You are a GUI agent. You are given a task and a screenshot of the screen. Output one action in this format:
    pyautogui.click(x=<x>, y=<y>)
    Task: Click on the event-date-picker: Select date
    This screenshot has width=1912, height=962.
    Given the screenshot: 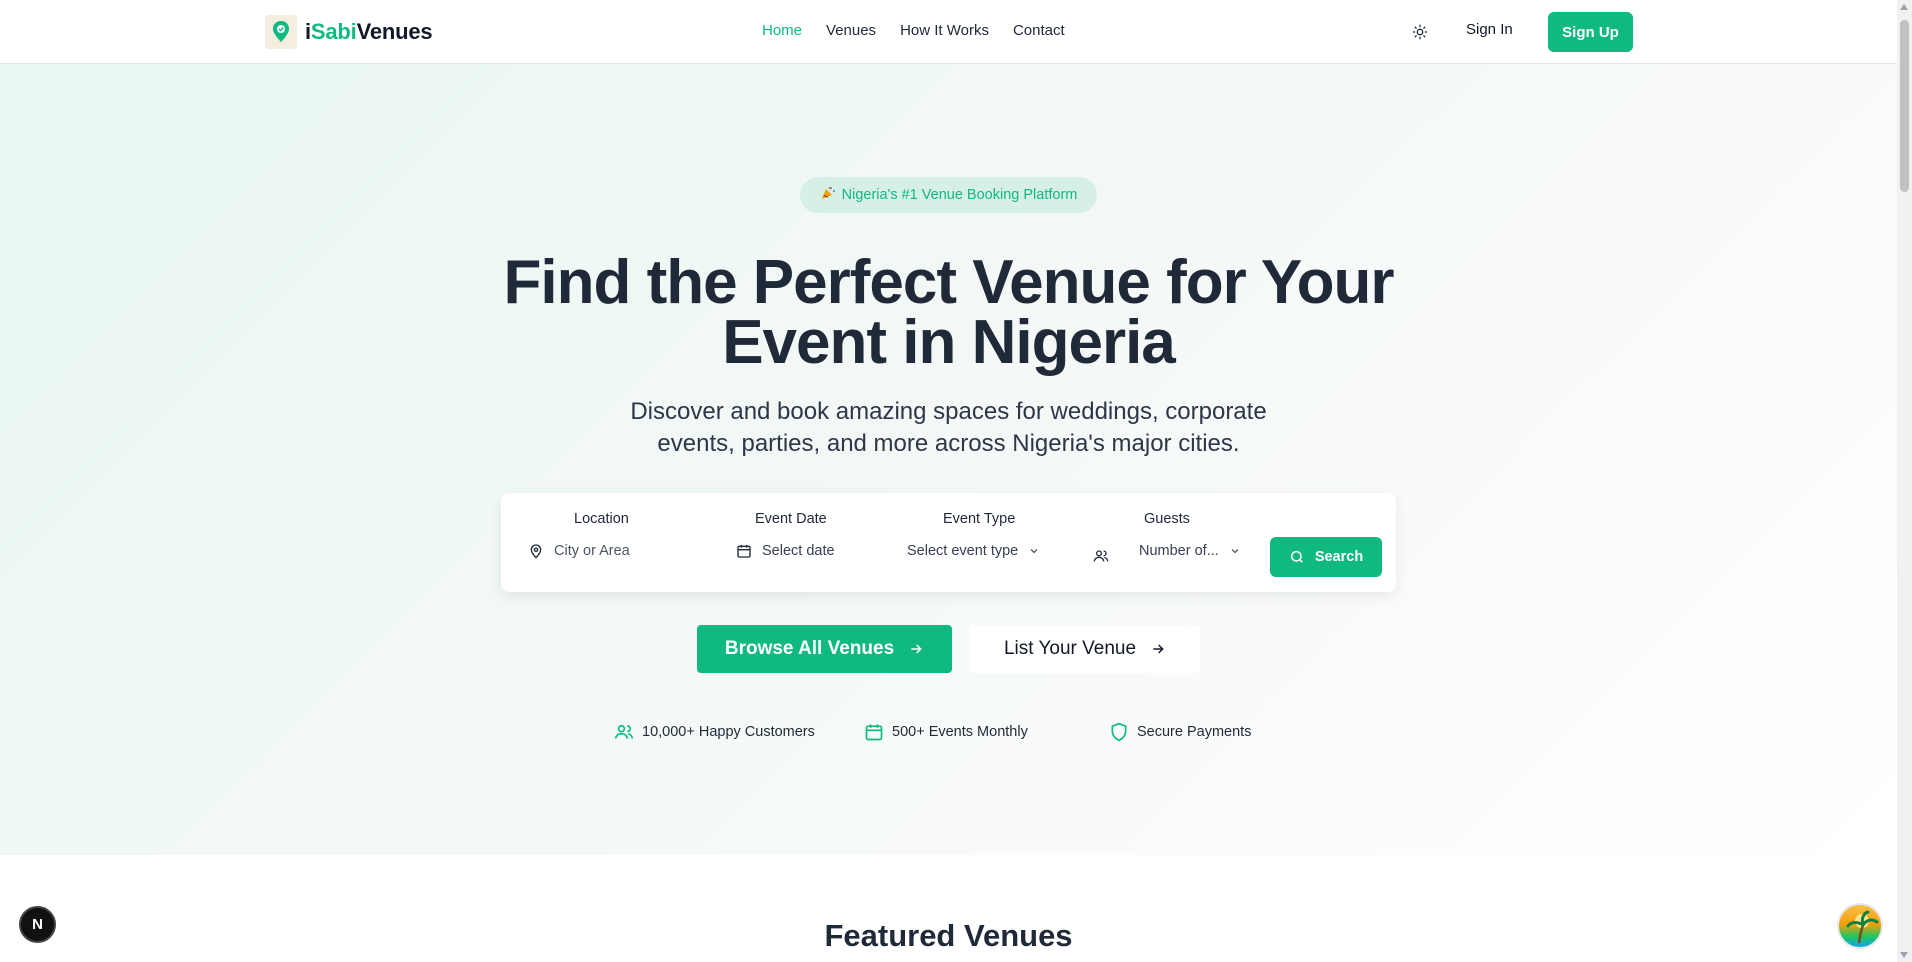 What is the action you would take?
    pyautogui.click(x=785, y=551)
    